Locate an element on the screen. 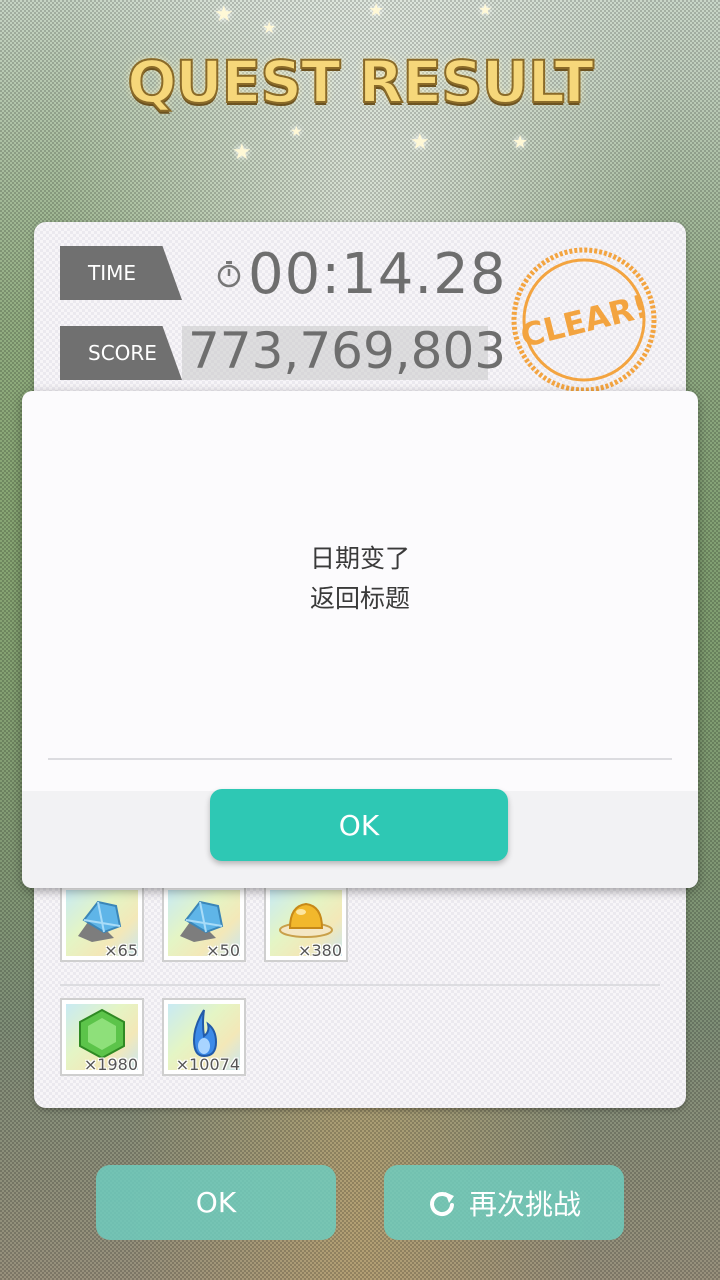 This screenshot has height=1280, width=720. item-quantity: ×380 is located at coordinates (320, 950).